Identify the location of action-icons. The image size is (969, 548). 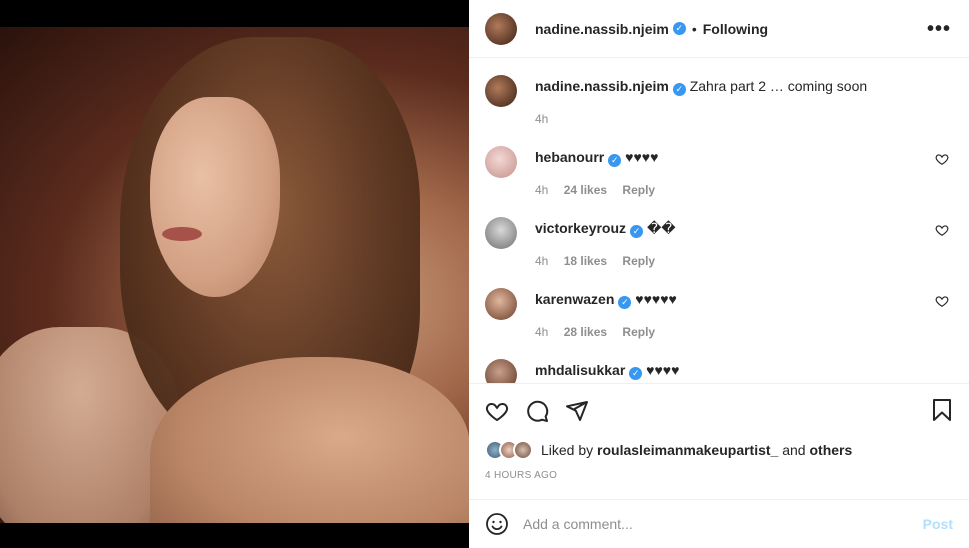
(719, 411).